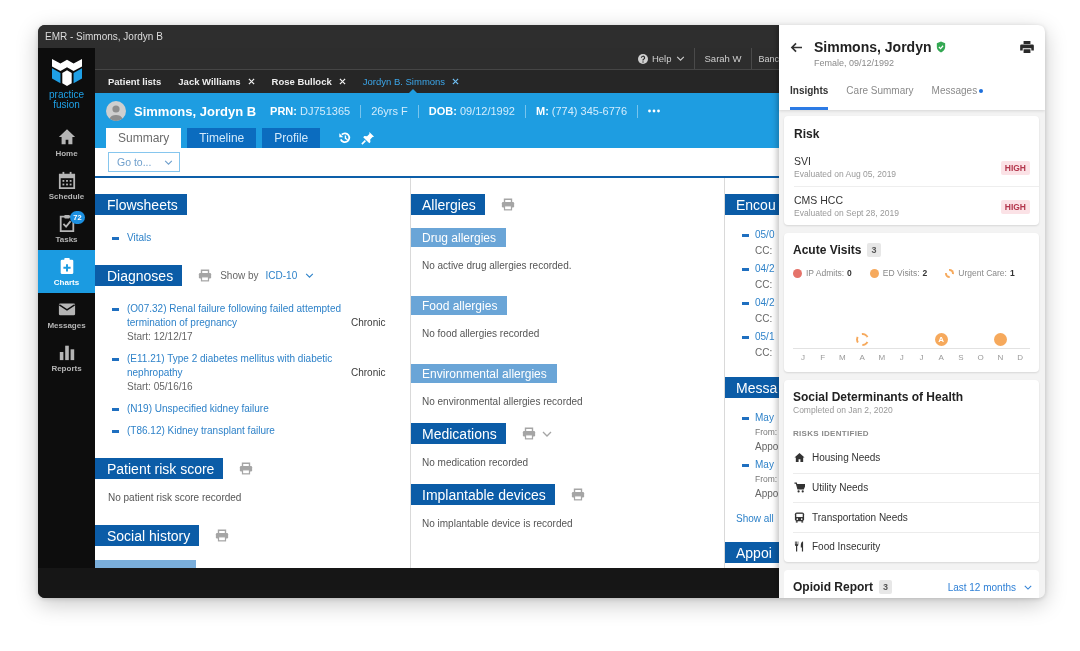  I want to click on subsection-header: Environmental allergies, so click(484, 373).